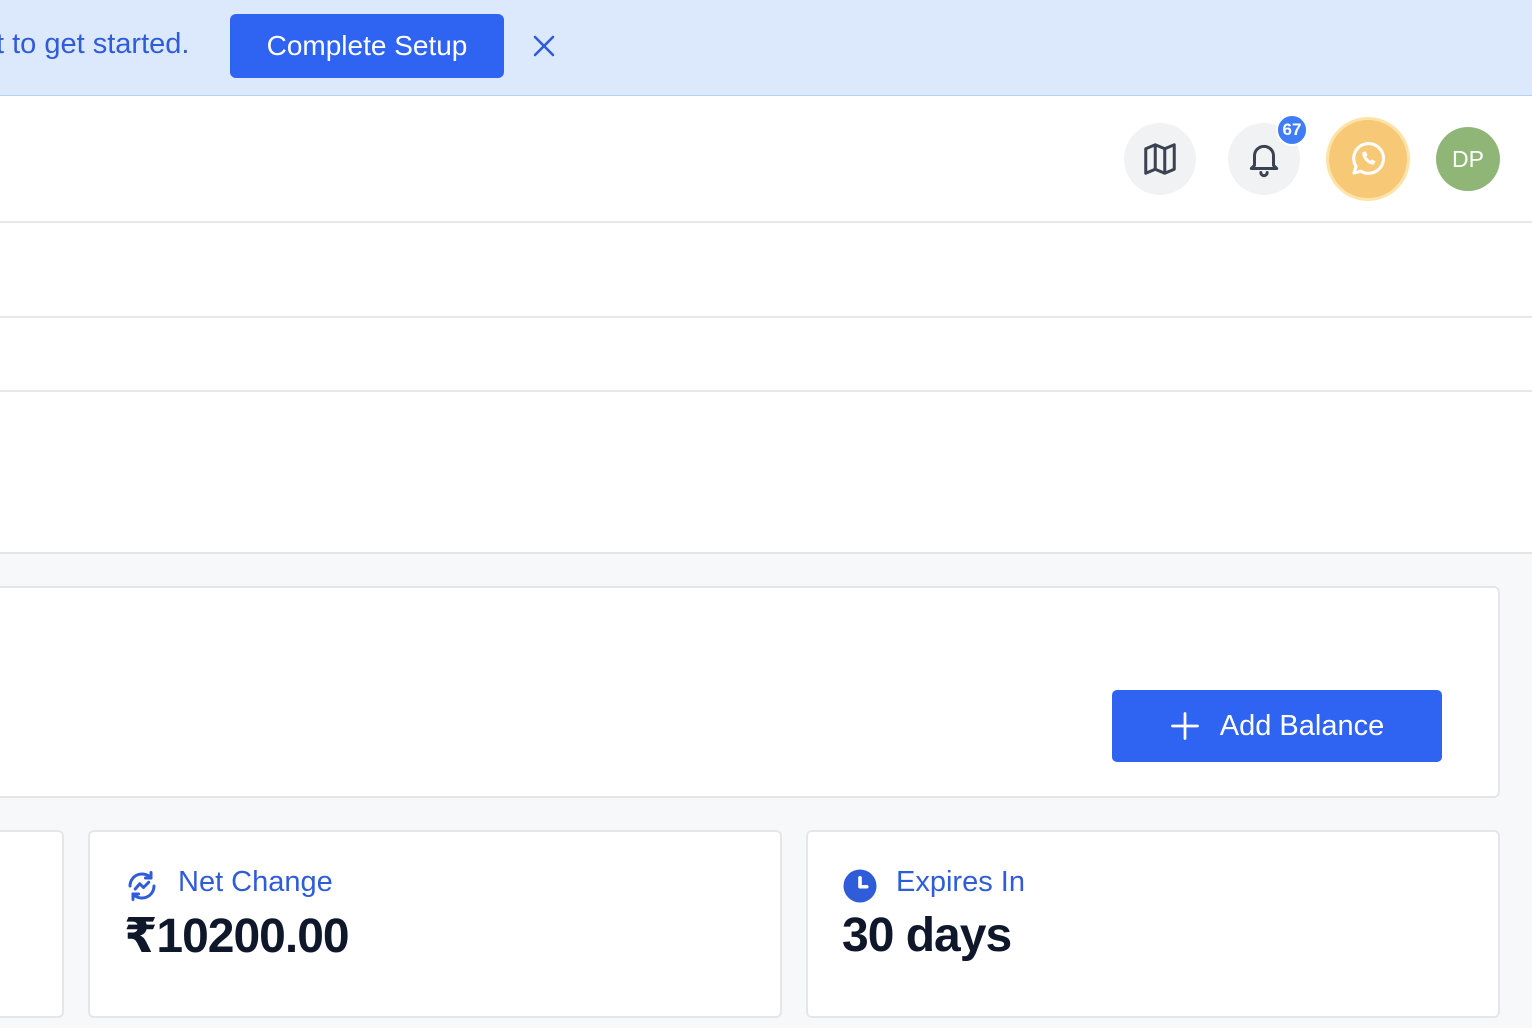  I want to click on stat-card-expires-in: Expires In 30 days, so click(1153, 924).